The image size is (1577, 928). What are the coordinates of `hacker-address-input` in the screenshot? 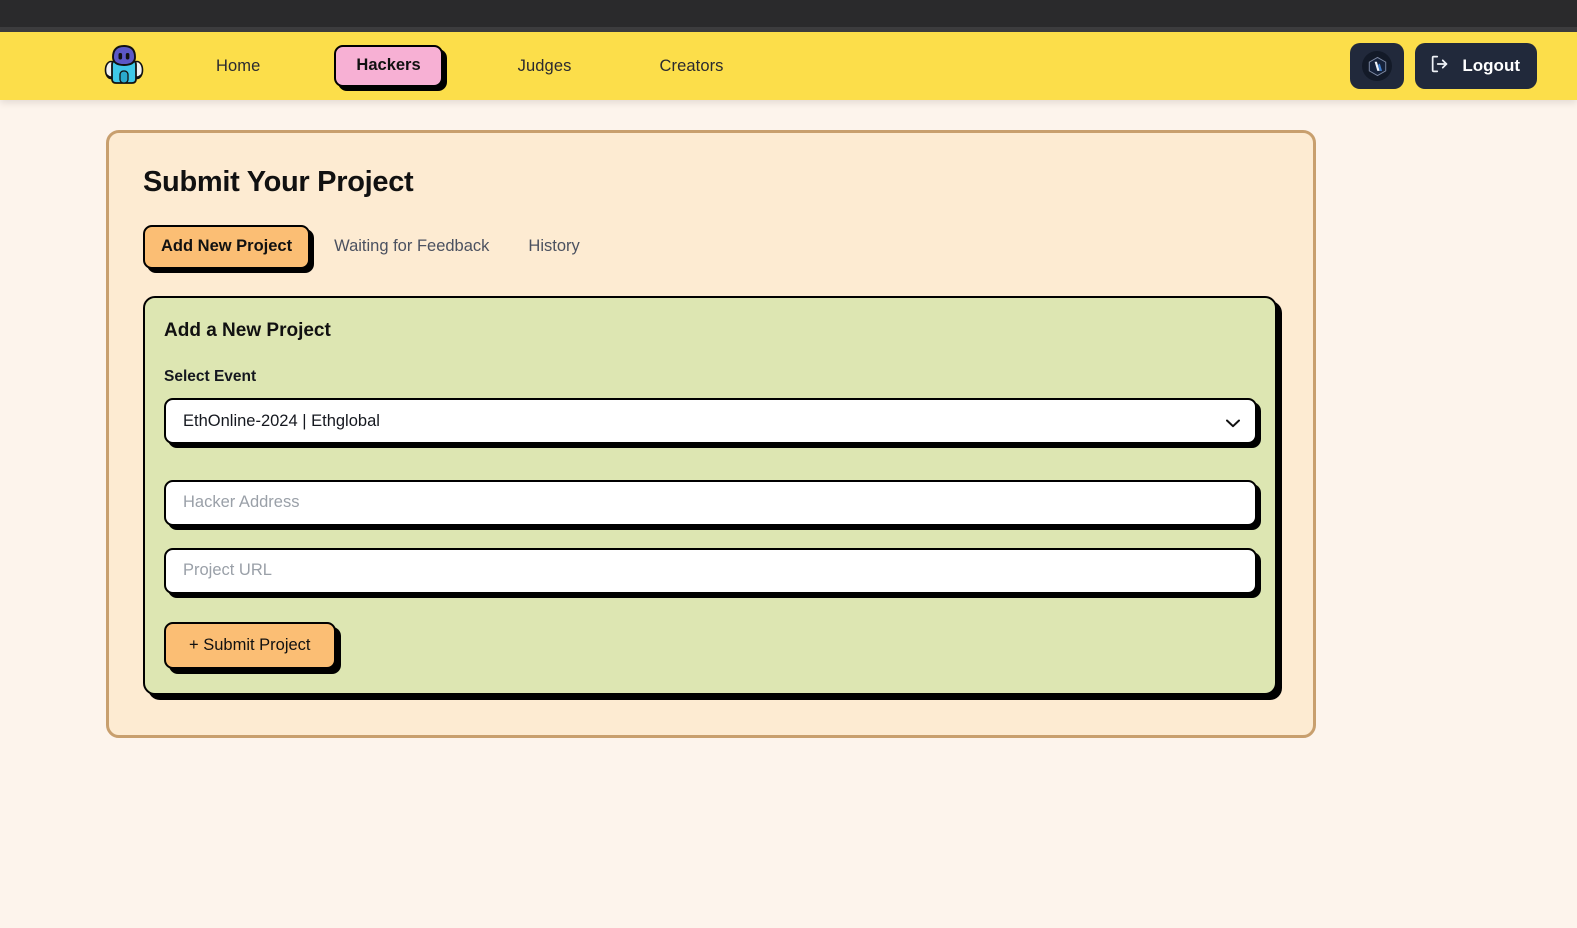 It's located at (710, 502).